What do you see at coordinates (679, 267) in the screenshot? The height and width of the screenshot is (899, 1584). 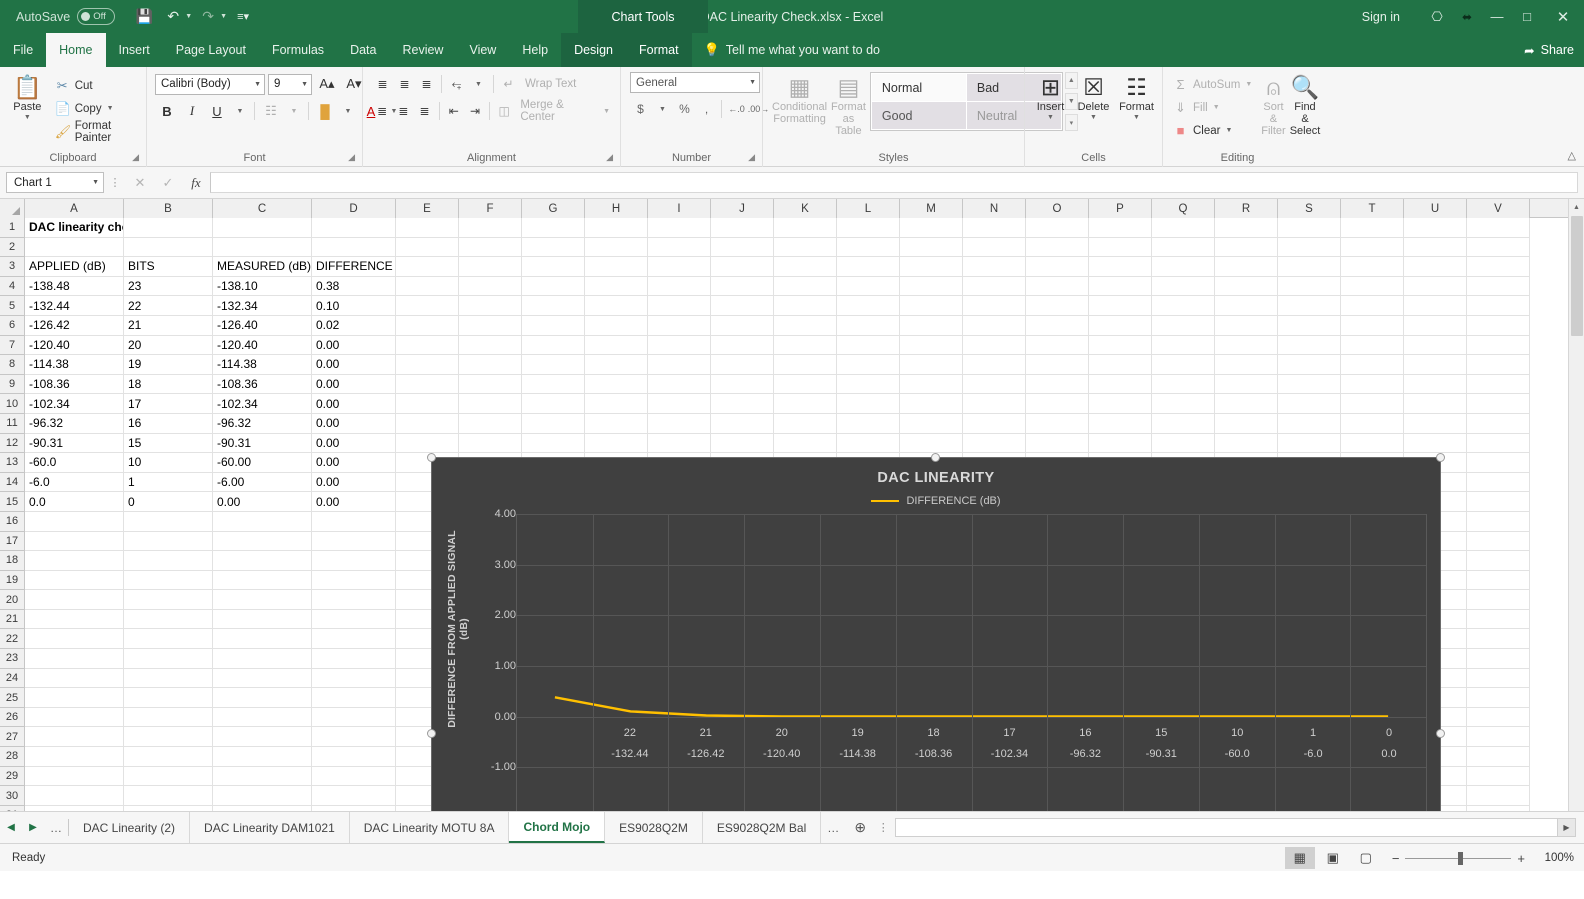 I see `cell-I3` at bounding box center [679, 267].